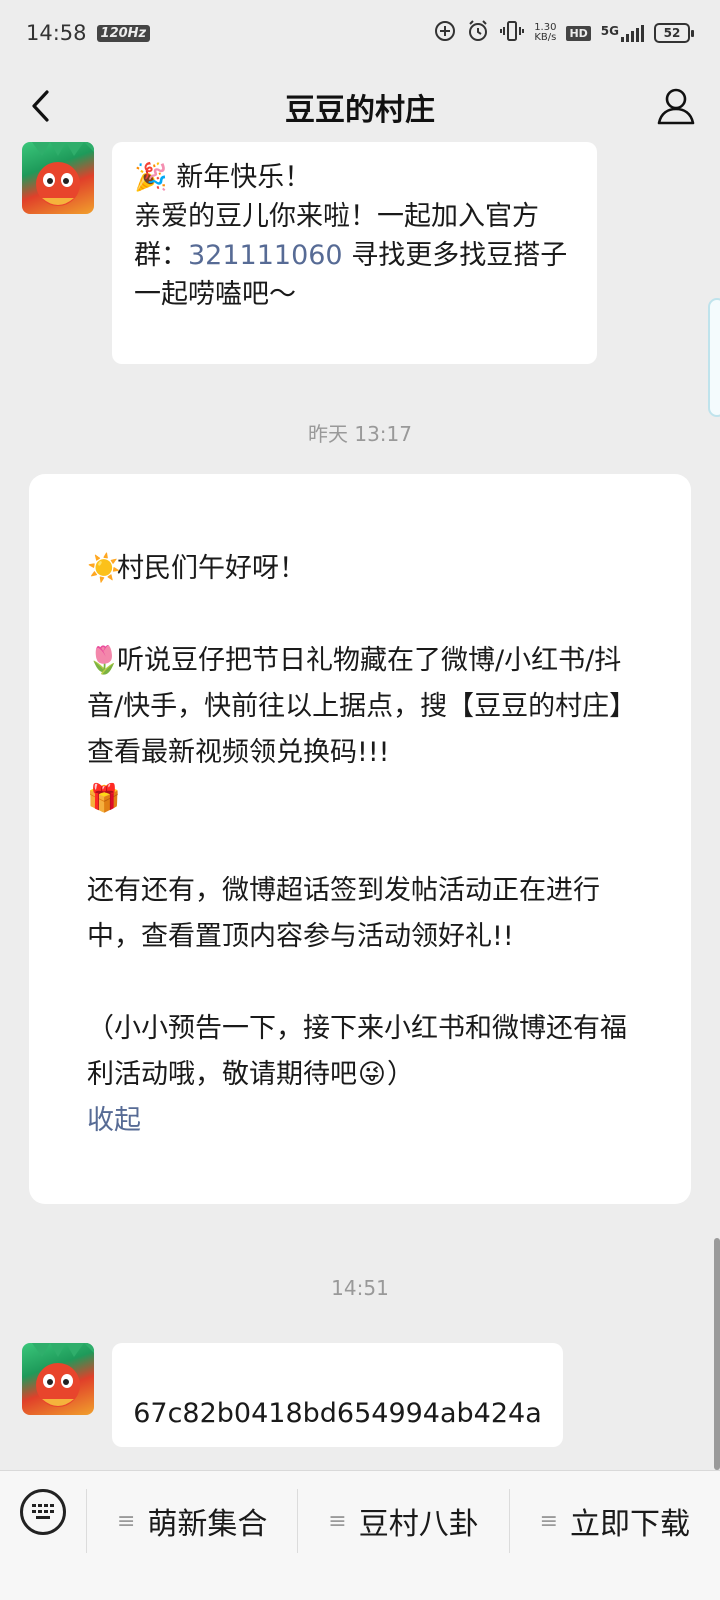 The height and width of the screenshot is (1600, 720). Describe the element at coordinates (244, 177) in the screenshot. I see `message-text: 新年快乐！` at that location.